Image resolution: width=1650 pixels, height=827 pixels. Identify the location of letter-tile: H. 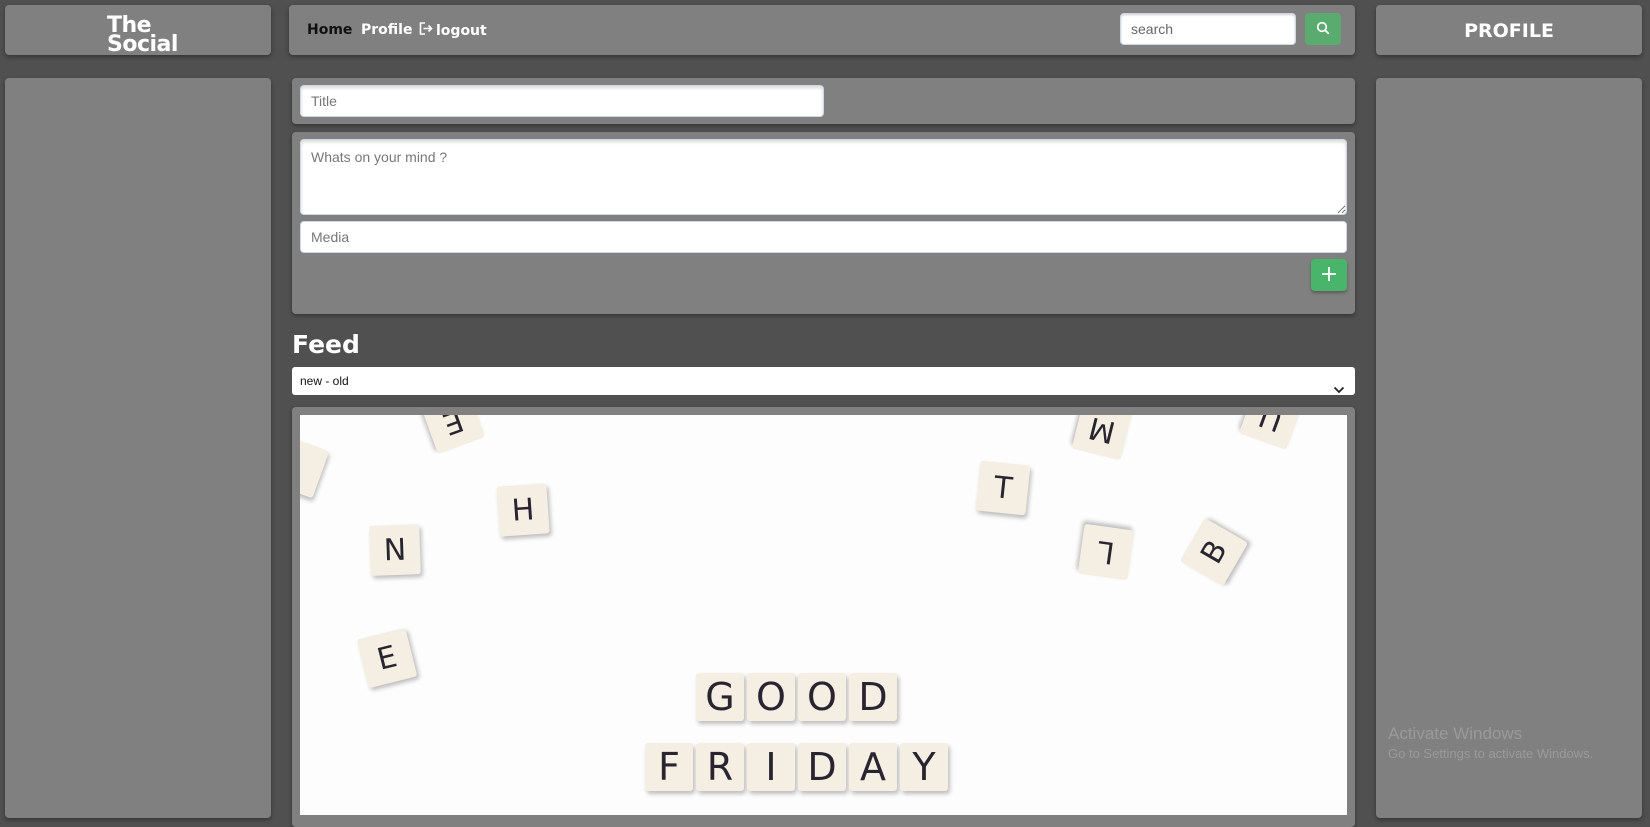
(523, 510).